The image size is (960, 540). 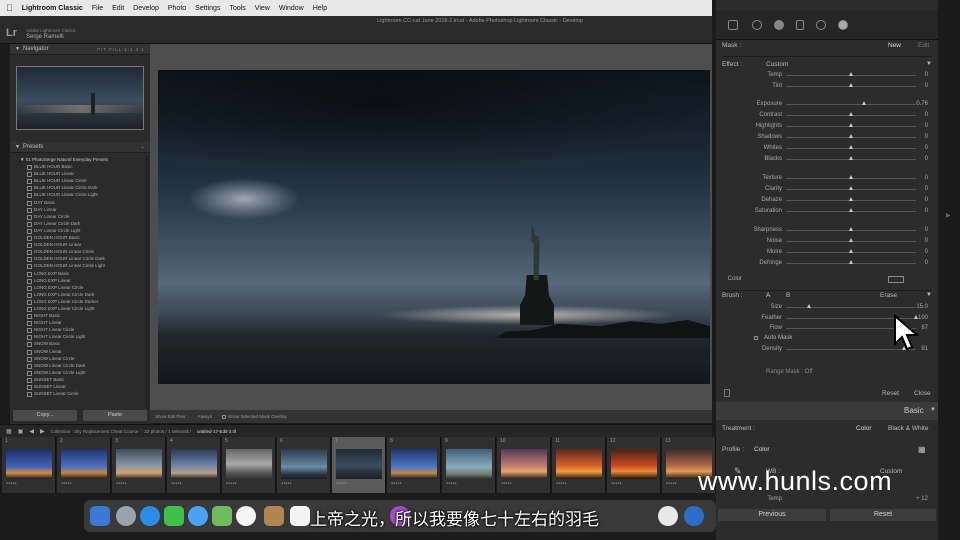 I want to click on presets-header: ▼ Presets +, so click(x=80, y=147).